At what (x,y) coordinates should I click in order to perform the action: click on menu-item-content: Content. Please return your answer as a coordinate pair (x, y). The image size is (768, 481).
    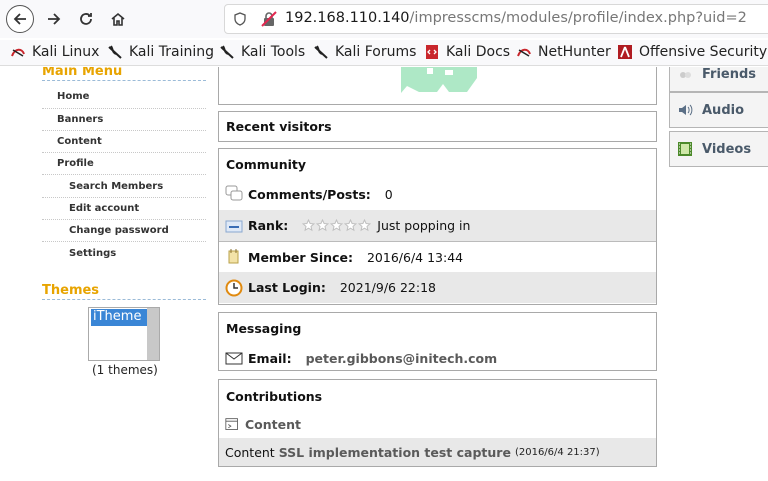
    Looking at the image, I should click on (79, 141).